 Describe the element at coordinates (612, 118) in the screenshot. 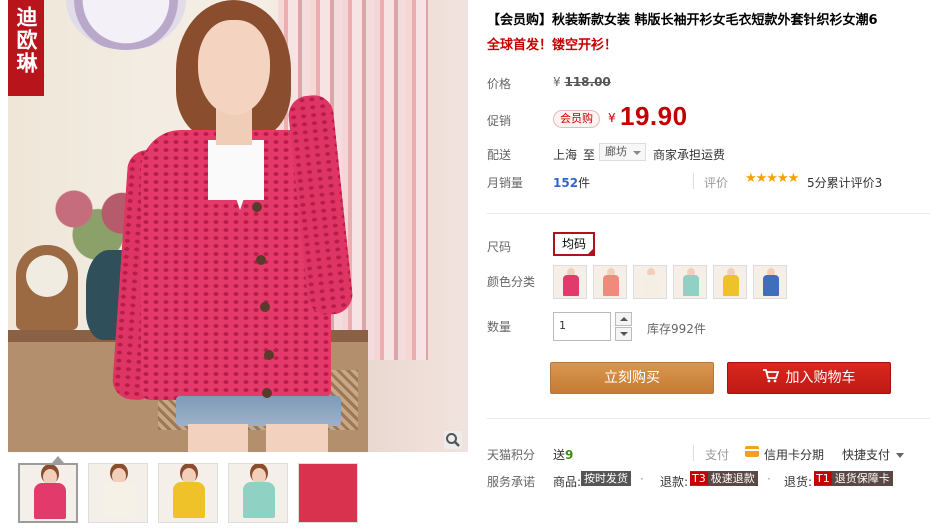

I see `promo-currency: ¥` at that location.